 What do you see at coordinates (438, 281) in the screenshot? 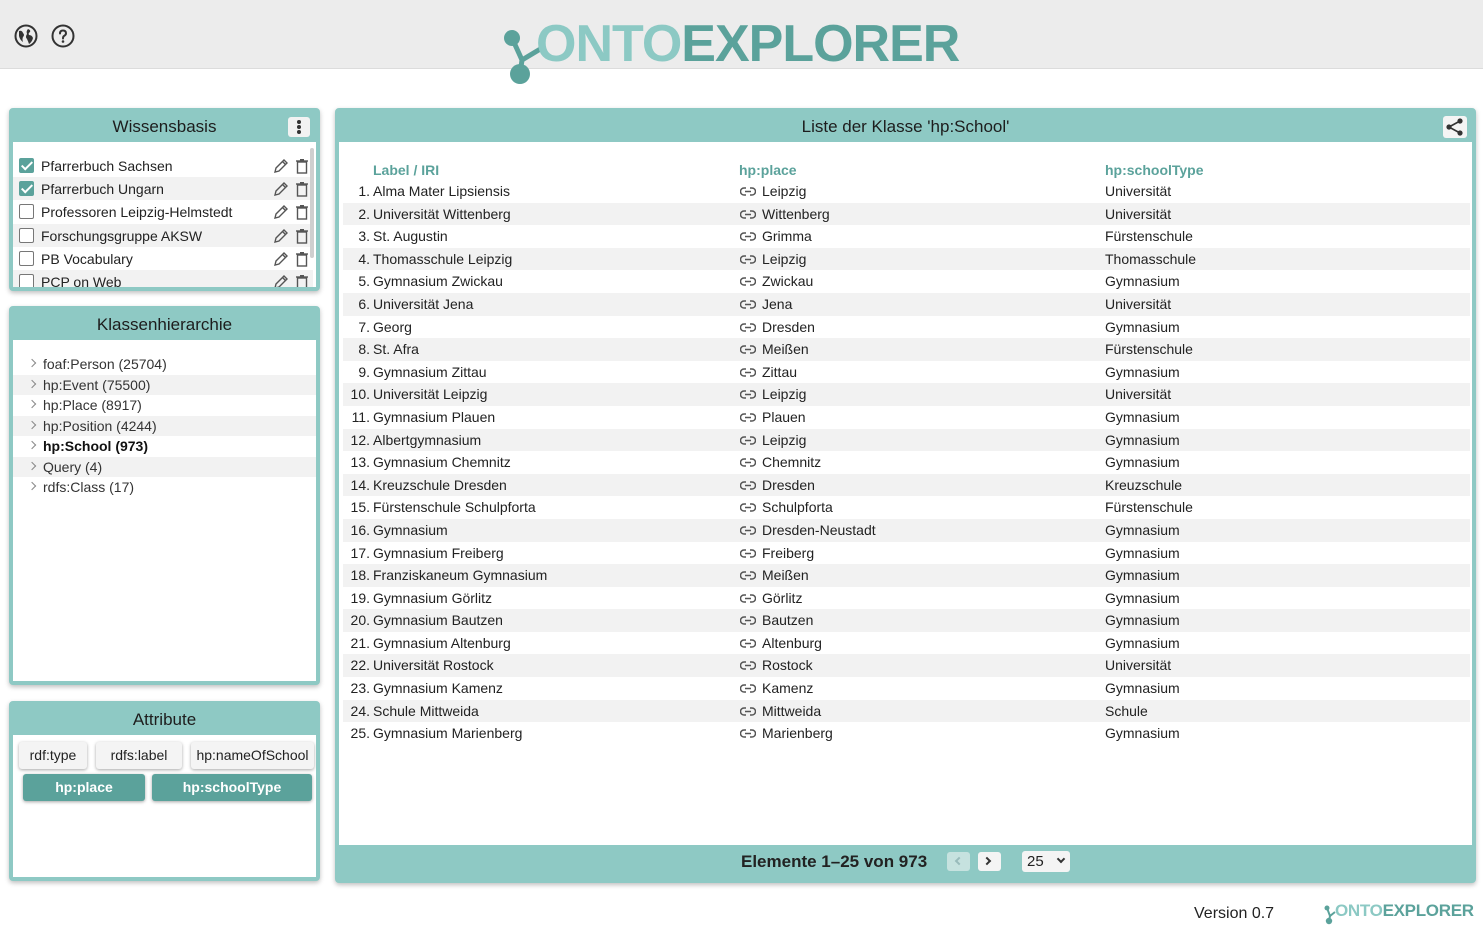
I see `row-label: Gymnasium Zwickau` at bounding box center [438, 281].